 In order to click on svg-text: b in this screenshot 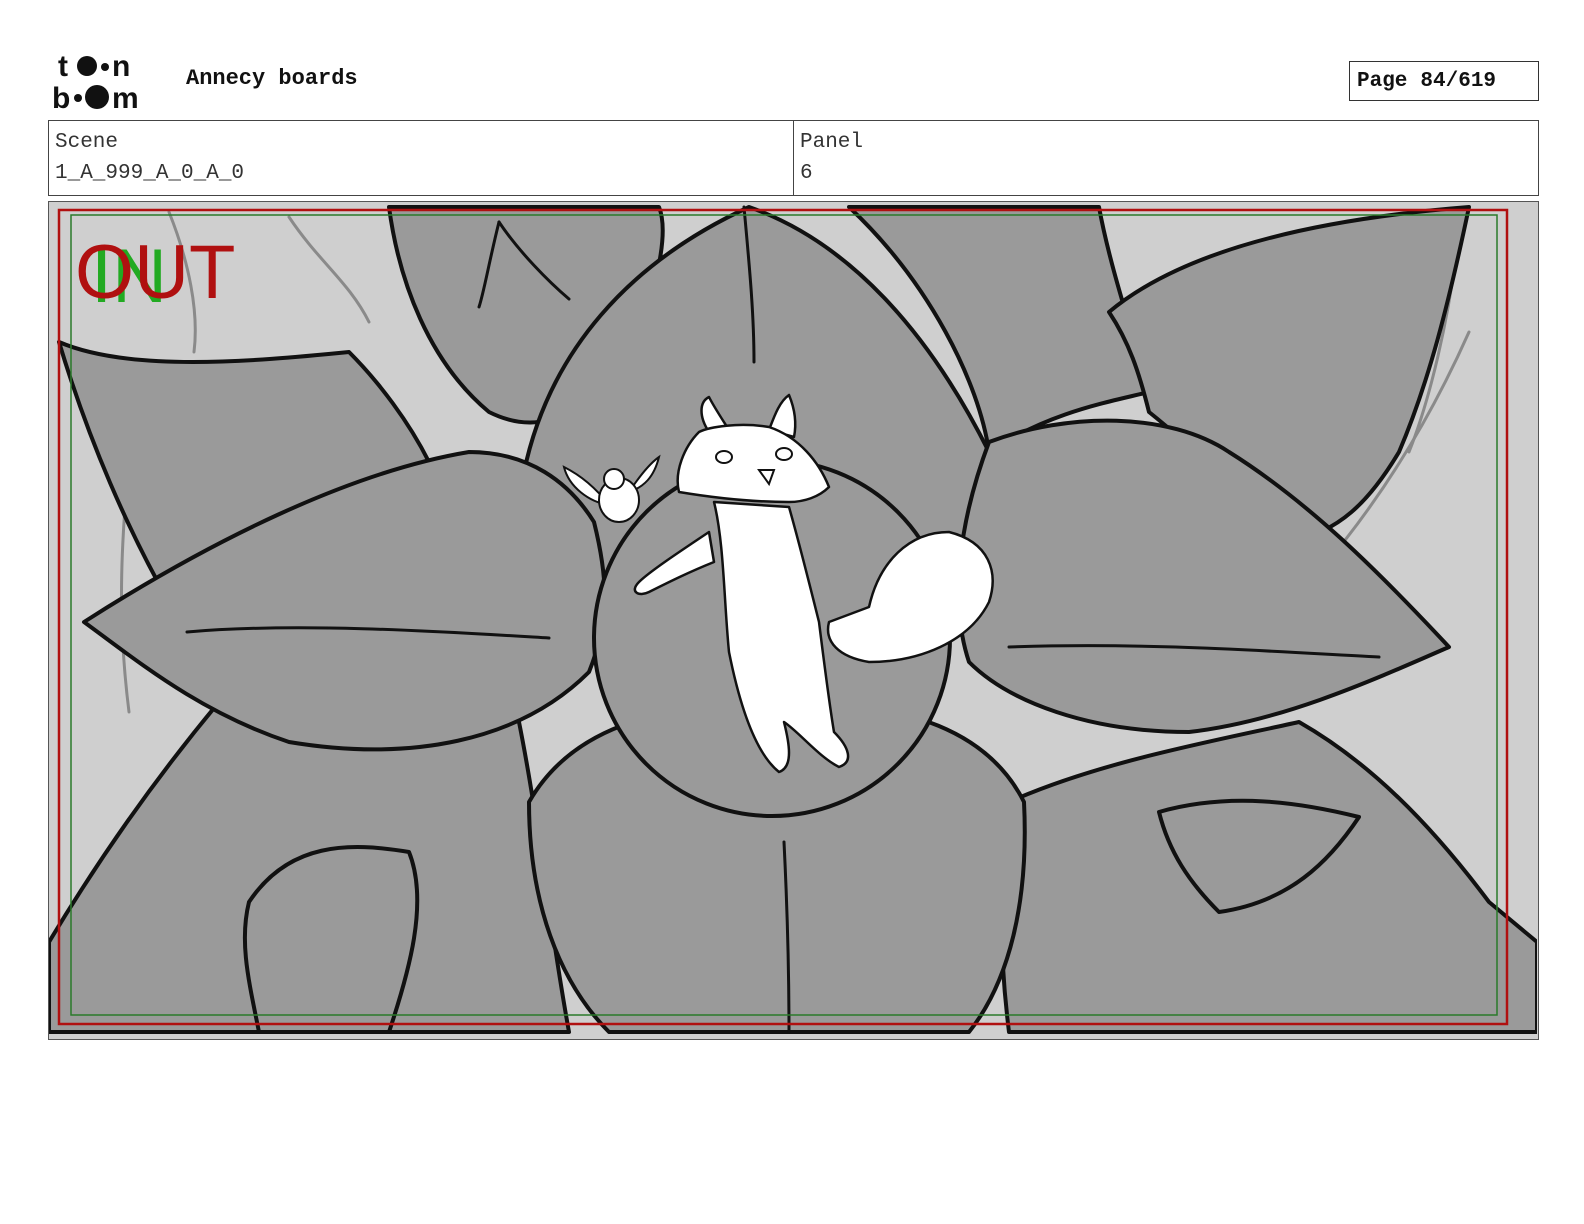, I will do `click(61, 97)`.